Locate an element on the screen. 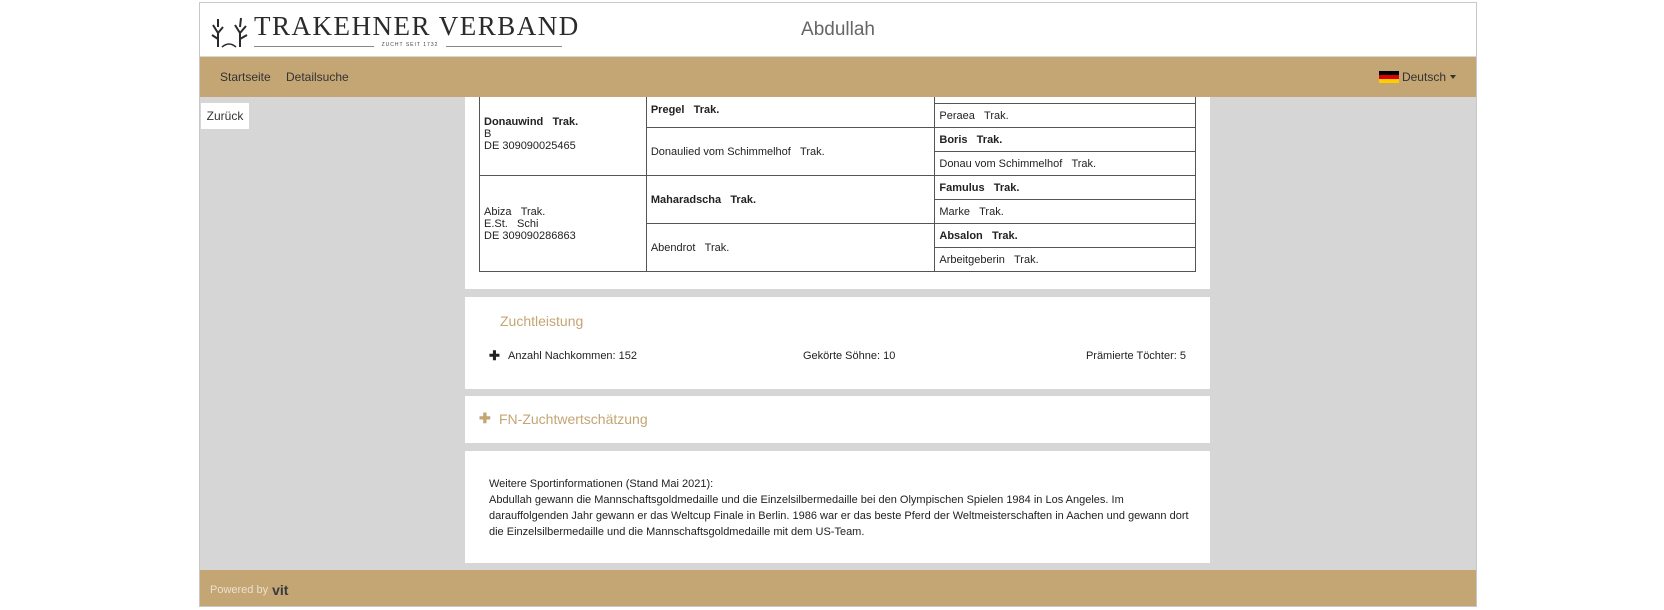 The width and height of the screenshot is (1664, 610). pedigree-grandparent: Donaulied vom Schimmelhof Trak. is located at coordinates (790, 151).